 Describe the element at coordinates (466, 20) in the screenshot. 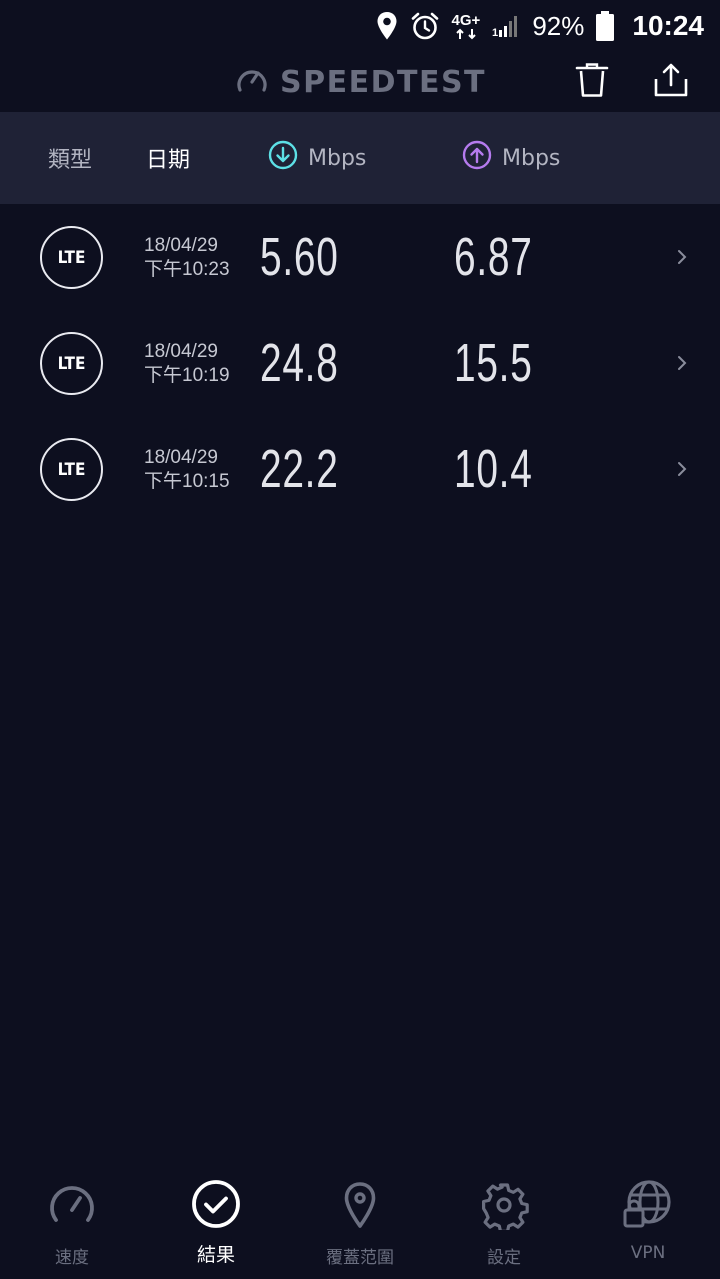

I see `network-type-label: 4G+` at that location.